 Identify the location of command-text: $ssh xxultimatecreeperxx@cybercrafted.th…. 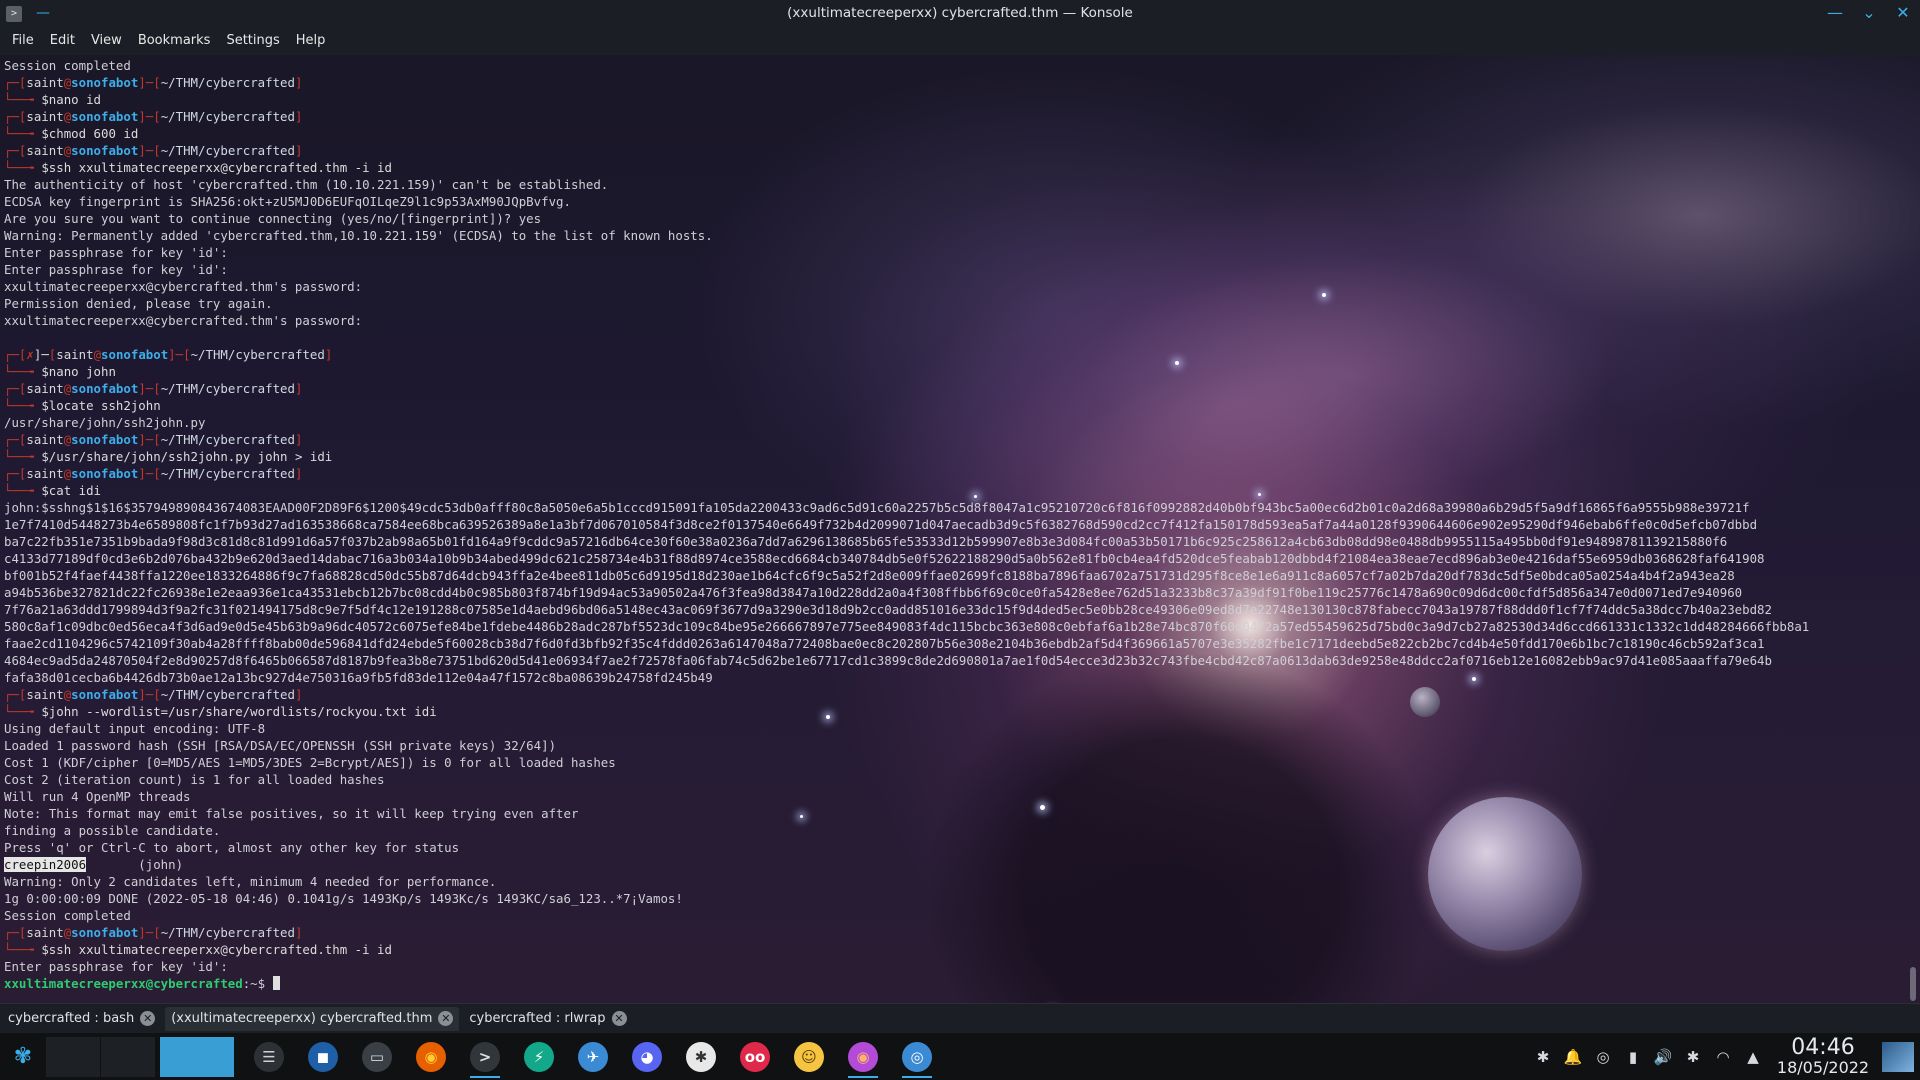
(216, 167).